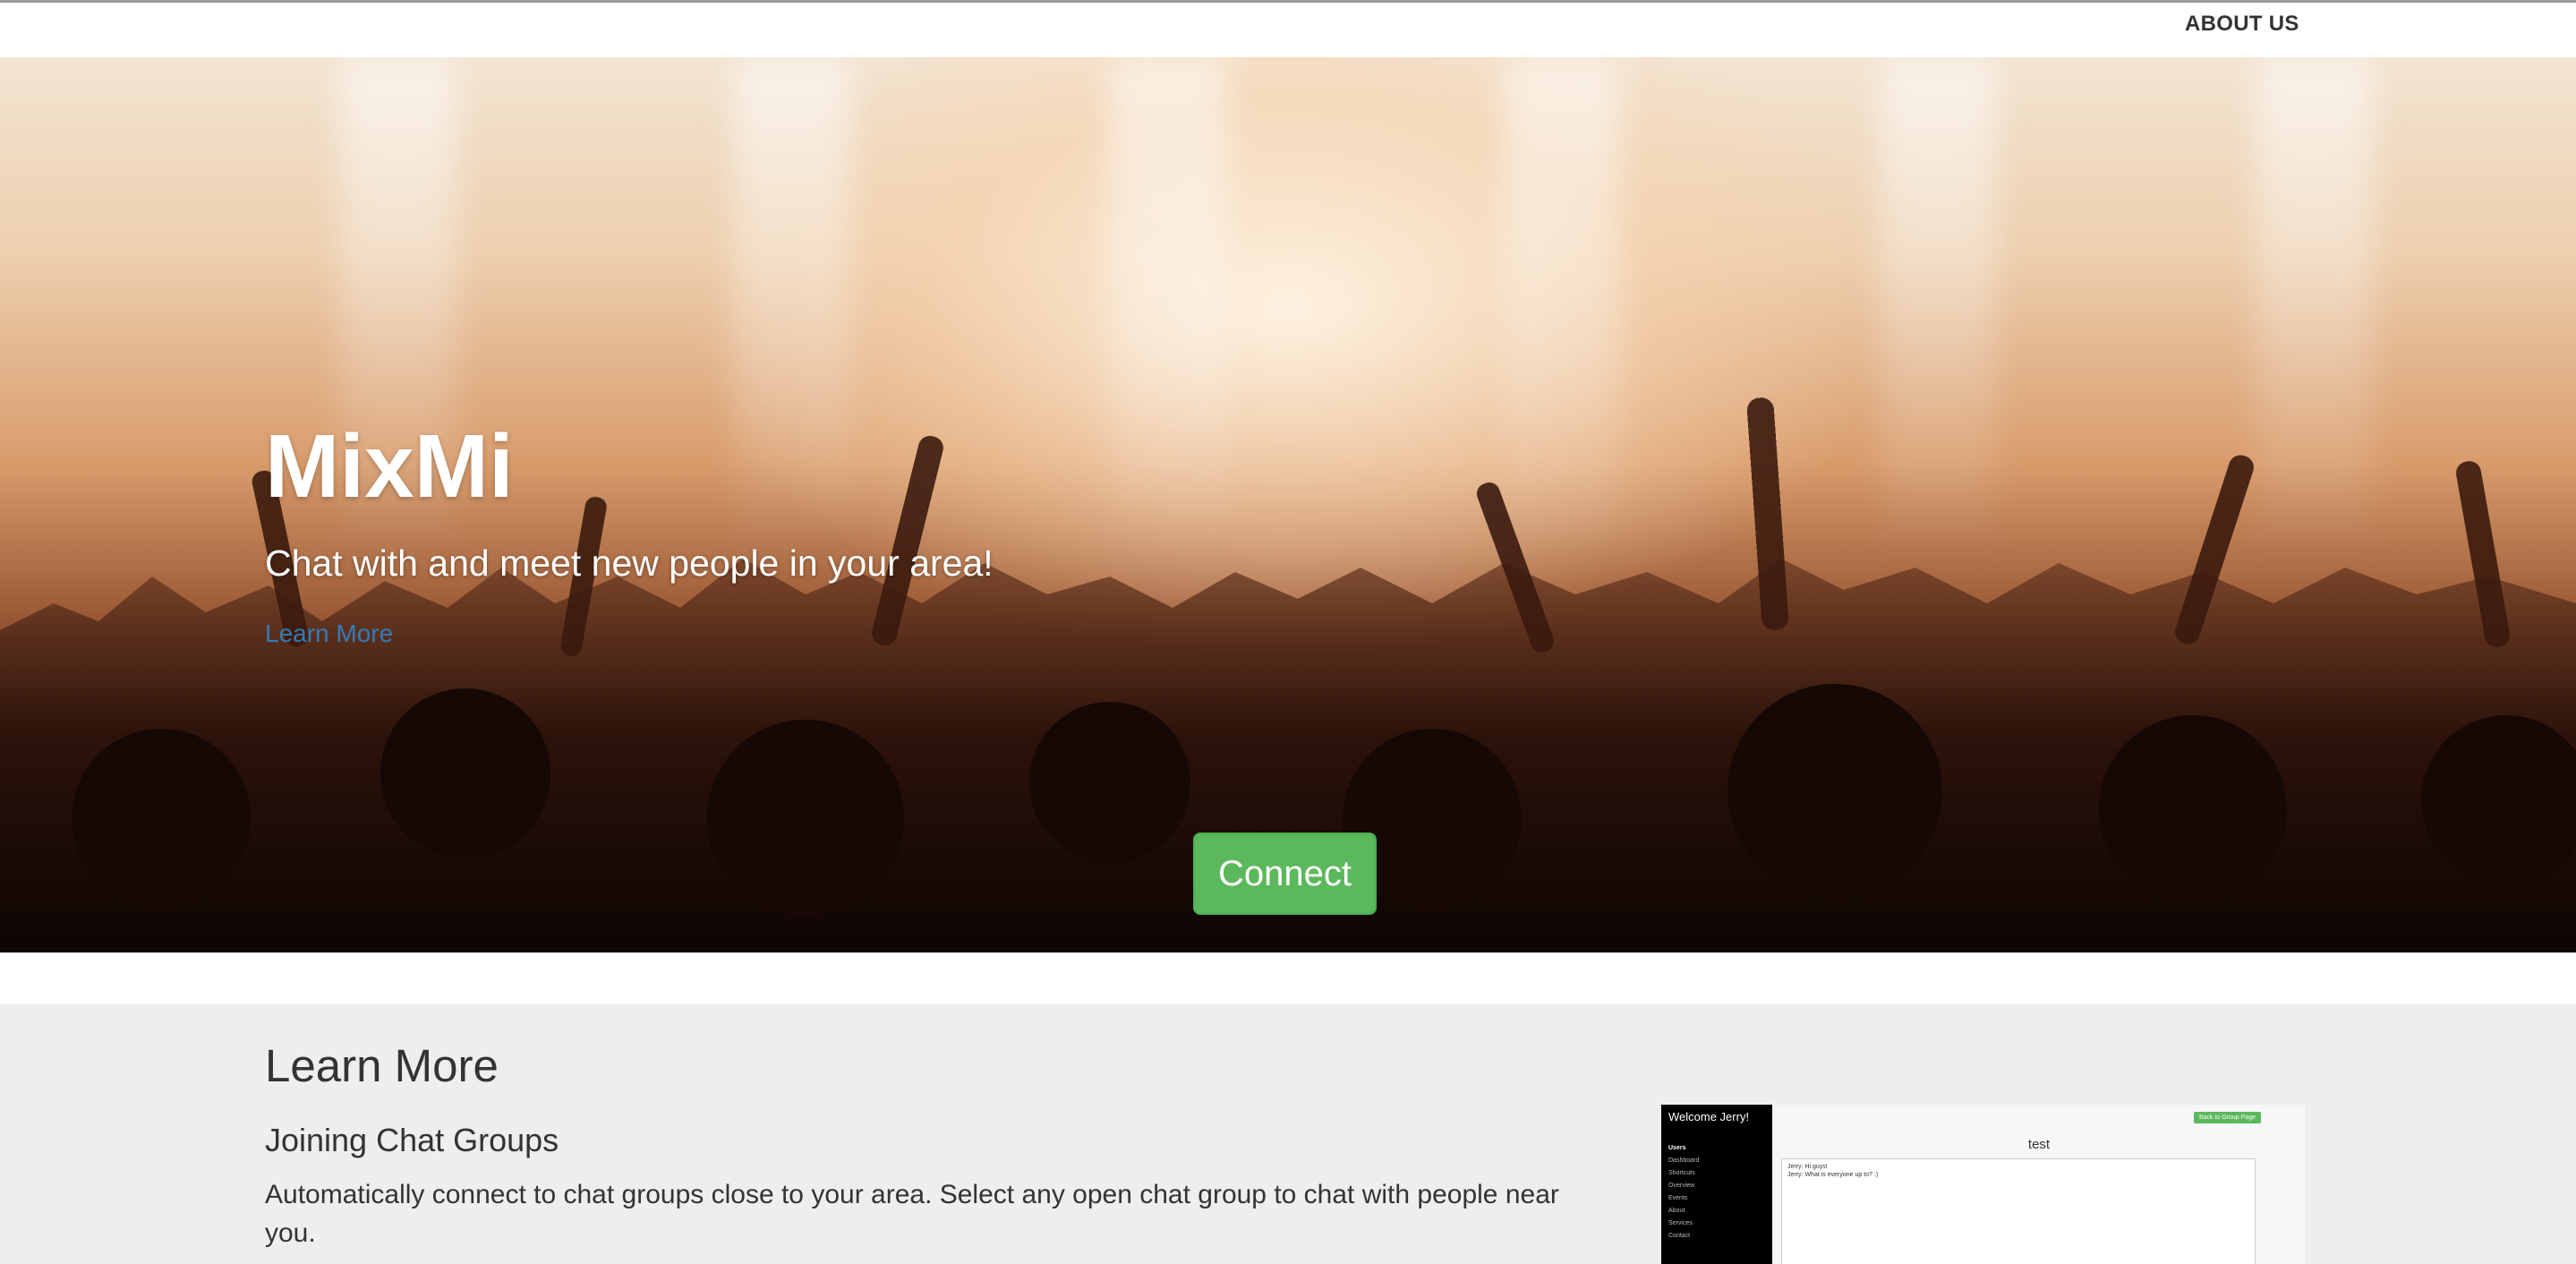  What do you see at coordinates (1833, 1175) in the screenshot?
I see `preview-message: Jerry: What is everyone up to? :)` at bounding box center [1833, 1175].